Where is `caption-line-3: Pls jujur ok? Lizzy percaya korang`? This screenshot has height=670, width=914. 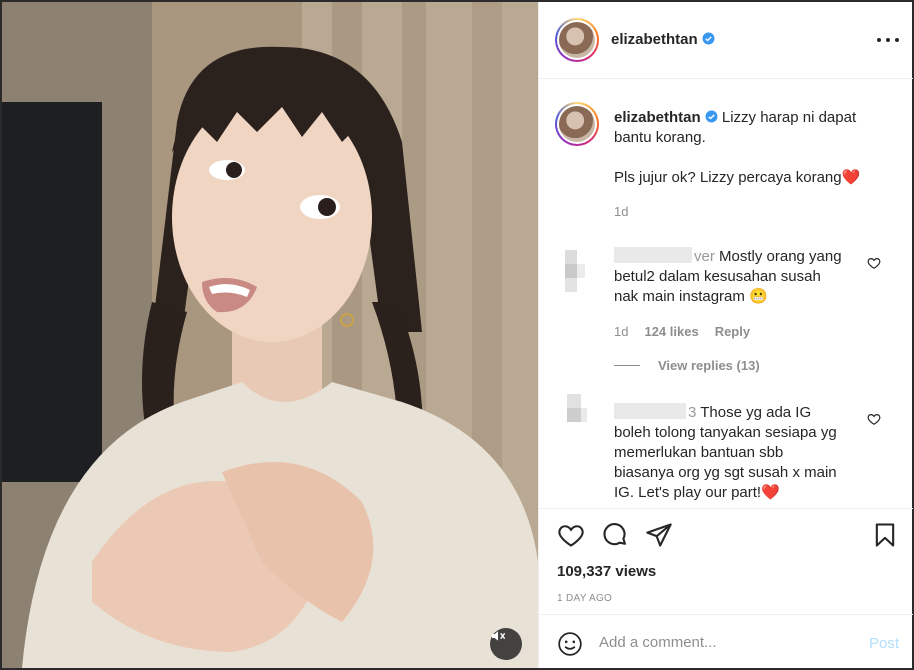
caption-line-3: Pls jujur ok? Lizzy percaya korang is located at coordinates (728, 177).